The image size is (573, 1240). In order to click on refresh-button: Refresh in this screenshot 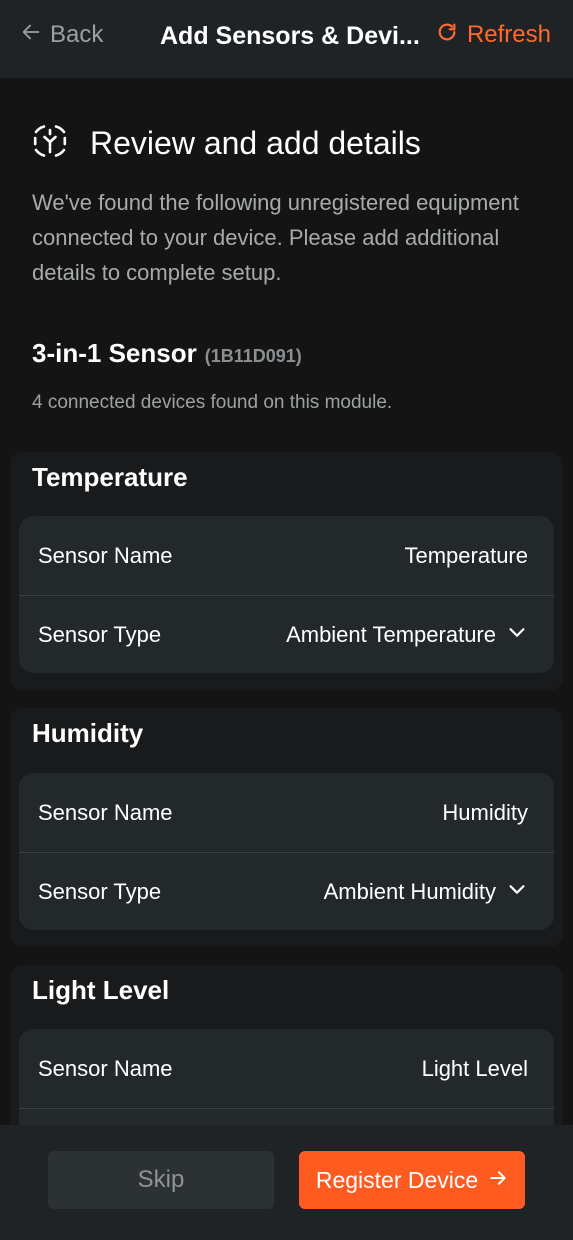, I will do `click(493, 35)`.